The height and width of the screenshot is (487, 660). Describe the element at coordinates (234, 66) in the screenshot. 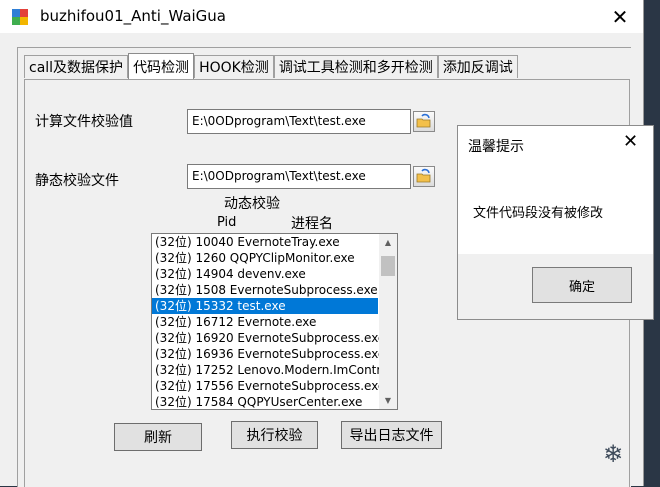

I see `tab-hook-check: HOOK检测` at that location.